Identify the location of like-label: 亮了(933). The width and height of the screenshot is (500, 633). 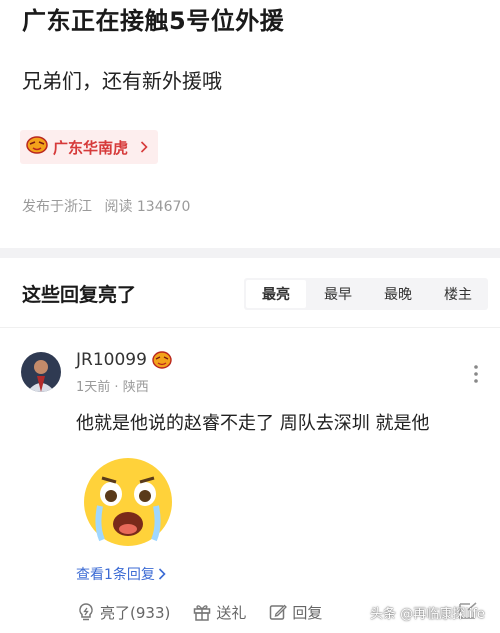
(135, 612).